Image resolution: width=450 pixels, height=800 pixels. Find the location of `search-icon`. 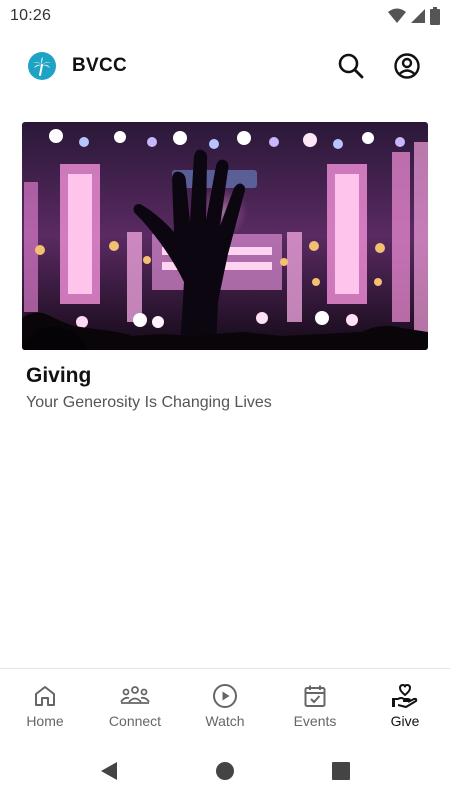

search-icon is located at coordinates (351, 66).